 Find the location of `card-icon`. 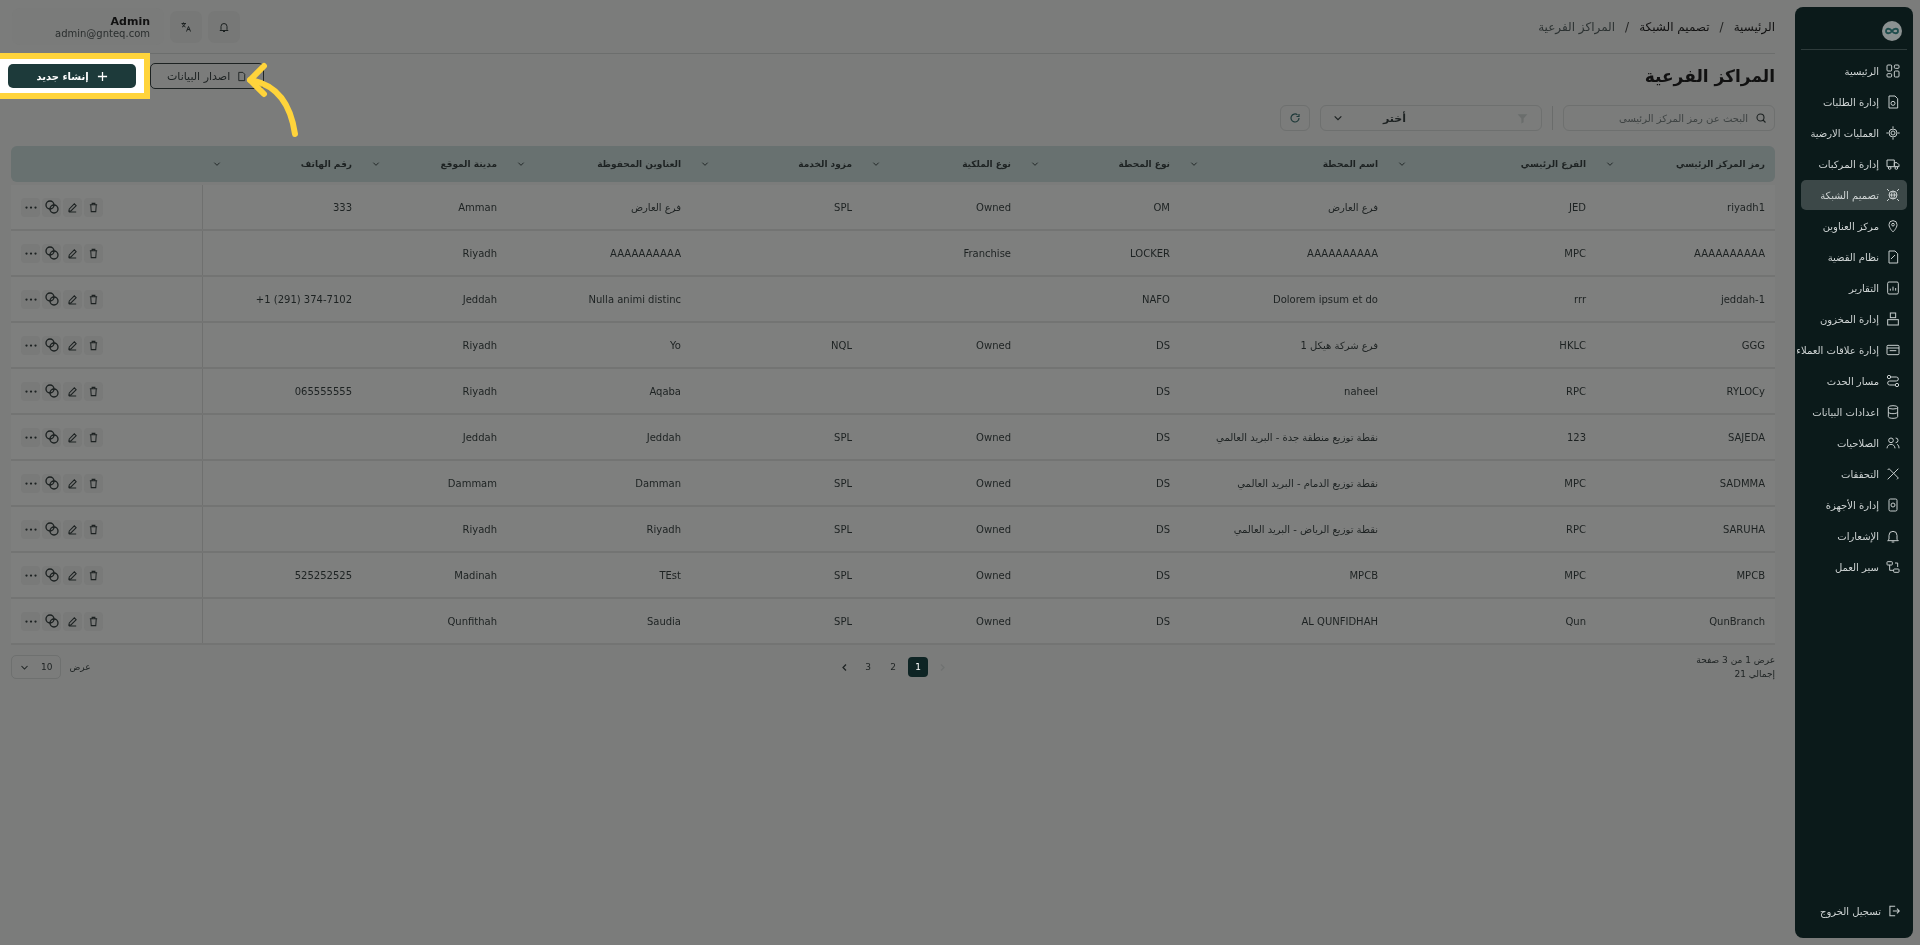

card-icon is located at coordinates (1893, 350).